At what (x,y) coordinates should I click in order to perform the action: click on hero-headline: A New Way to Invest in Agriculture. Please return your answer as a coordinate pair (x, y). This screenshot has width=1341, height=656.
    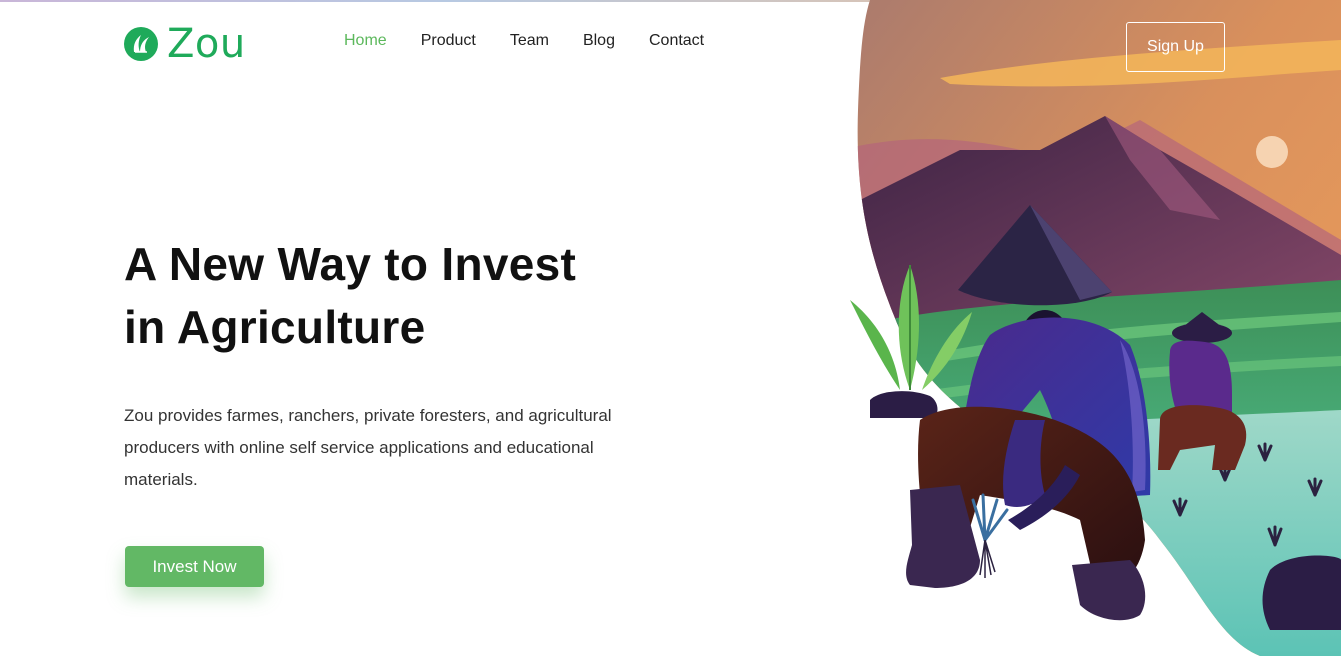
    Looking at the image, I should click on (384, 296).